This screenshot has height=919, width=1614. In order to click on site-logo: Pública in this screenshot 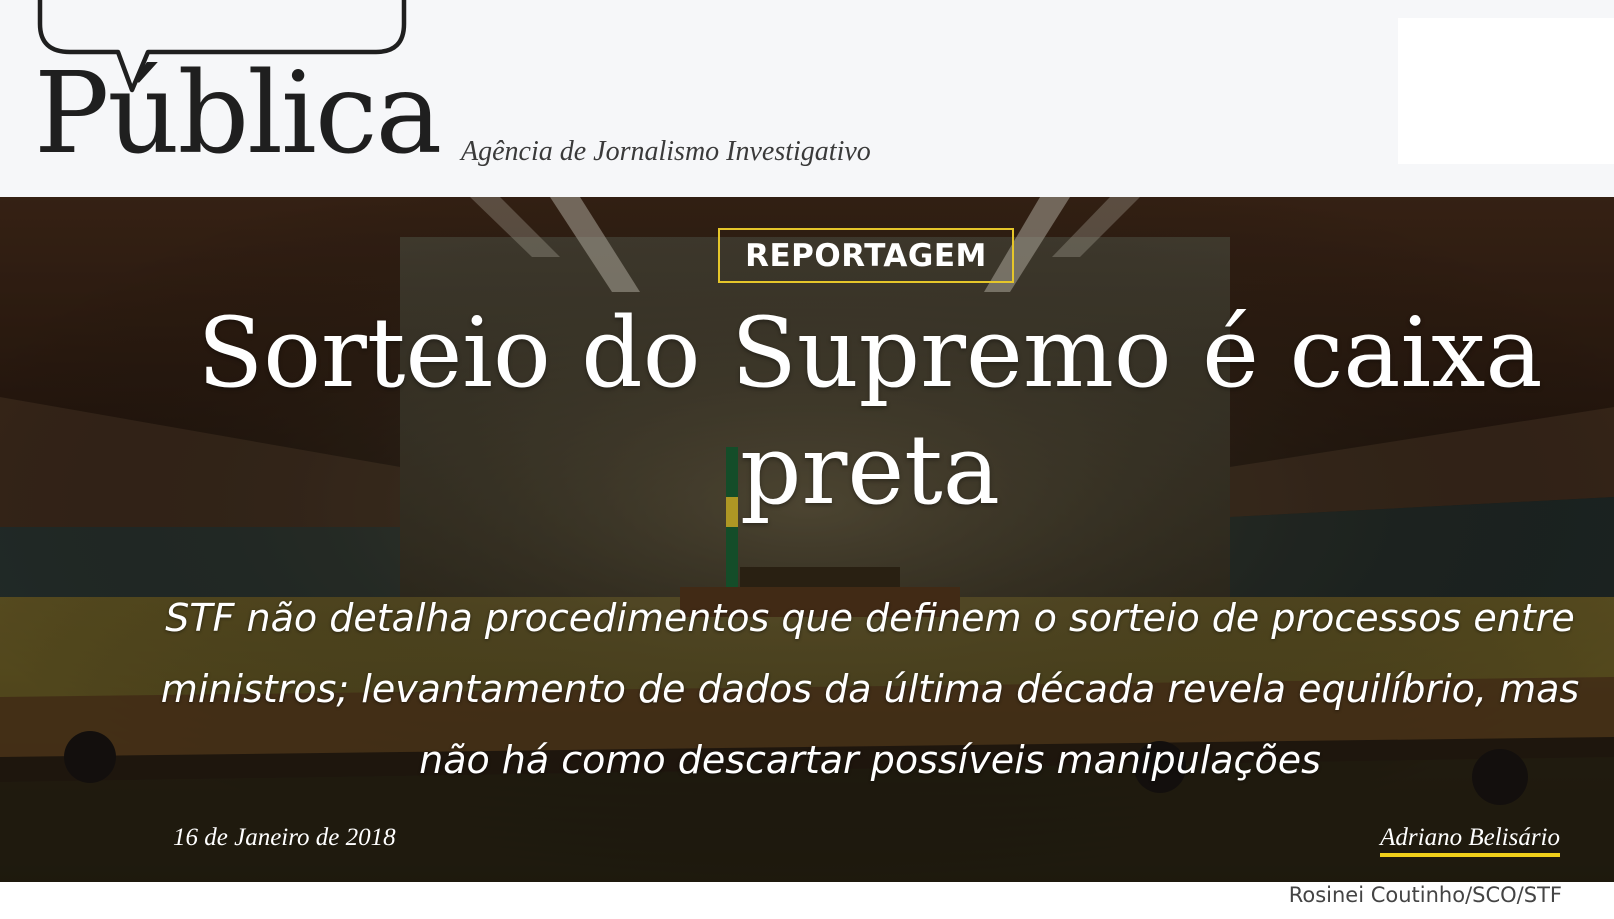, I will do `click(236, 88)`.